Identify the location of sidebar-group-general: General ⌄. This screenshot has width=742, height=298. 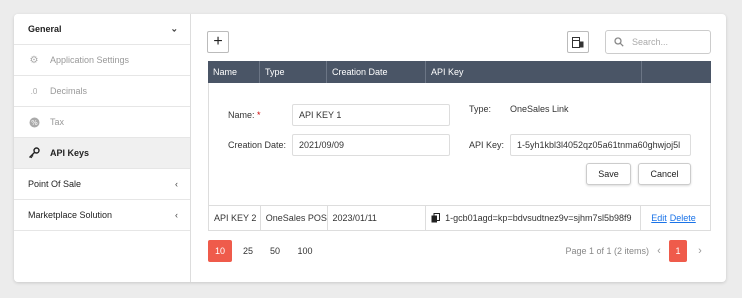
(102, 29).